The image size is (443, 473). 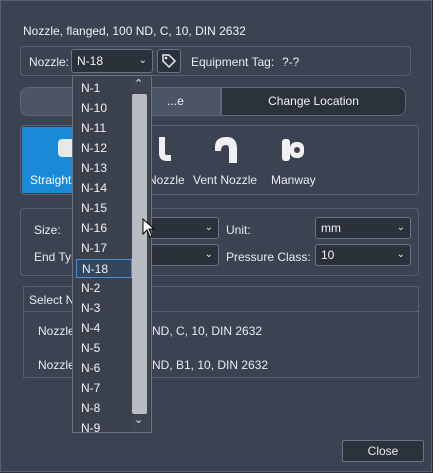 I want to click on dropdown-item: N-2, so click(x=104, y=288).